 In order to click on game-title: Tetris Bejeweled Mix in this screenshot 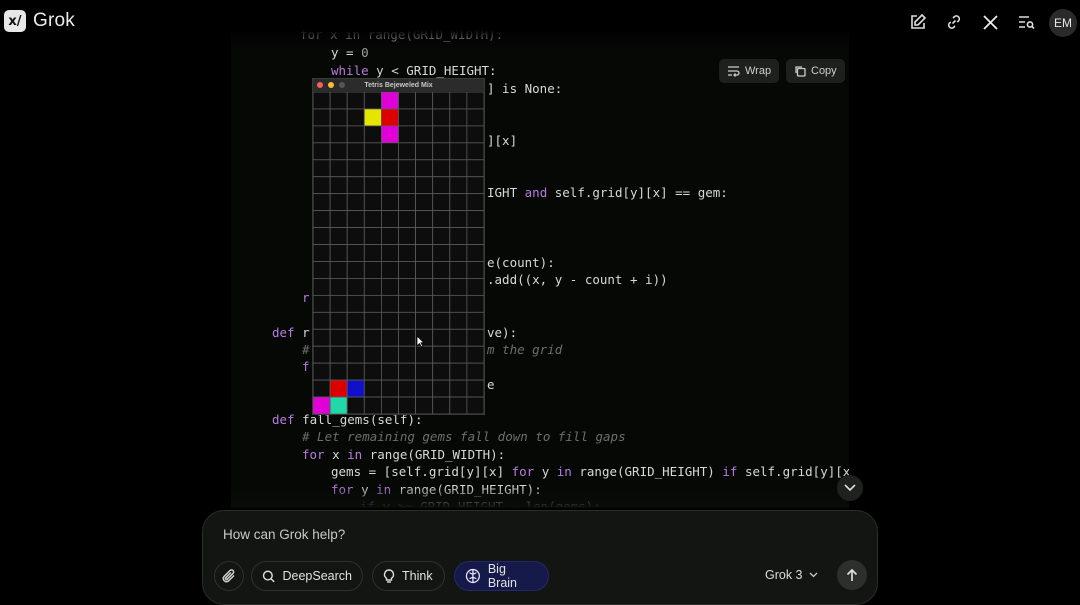, I will do `click(398, 85)`.